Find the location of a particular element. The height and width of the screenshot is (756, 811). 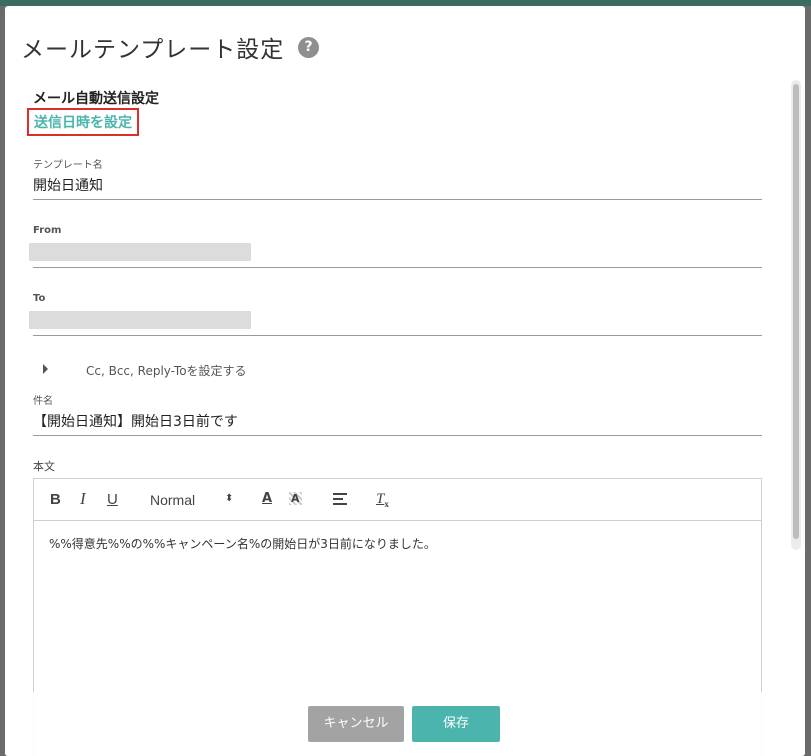

template-name-input: 開始日通知 is located at coordinates (68, 185).